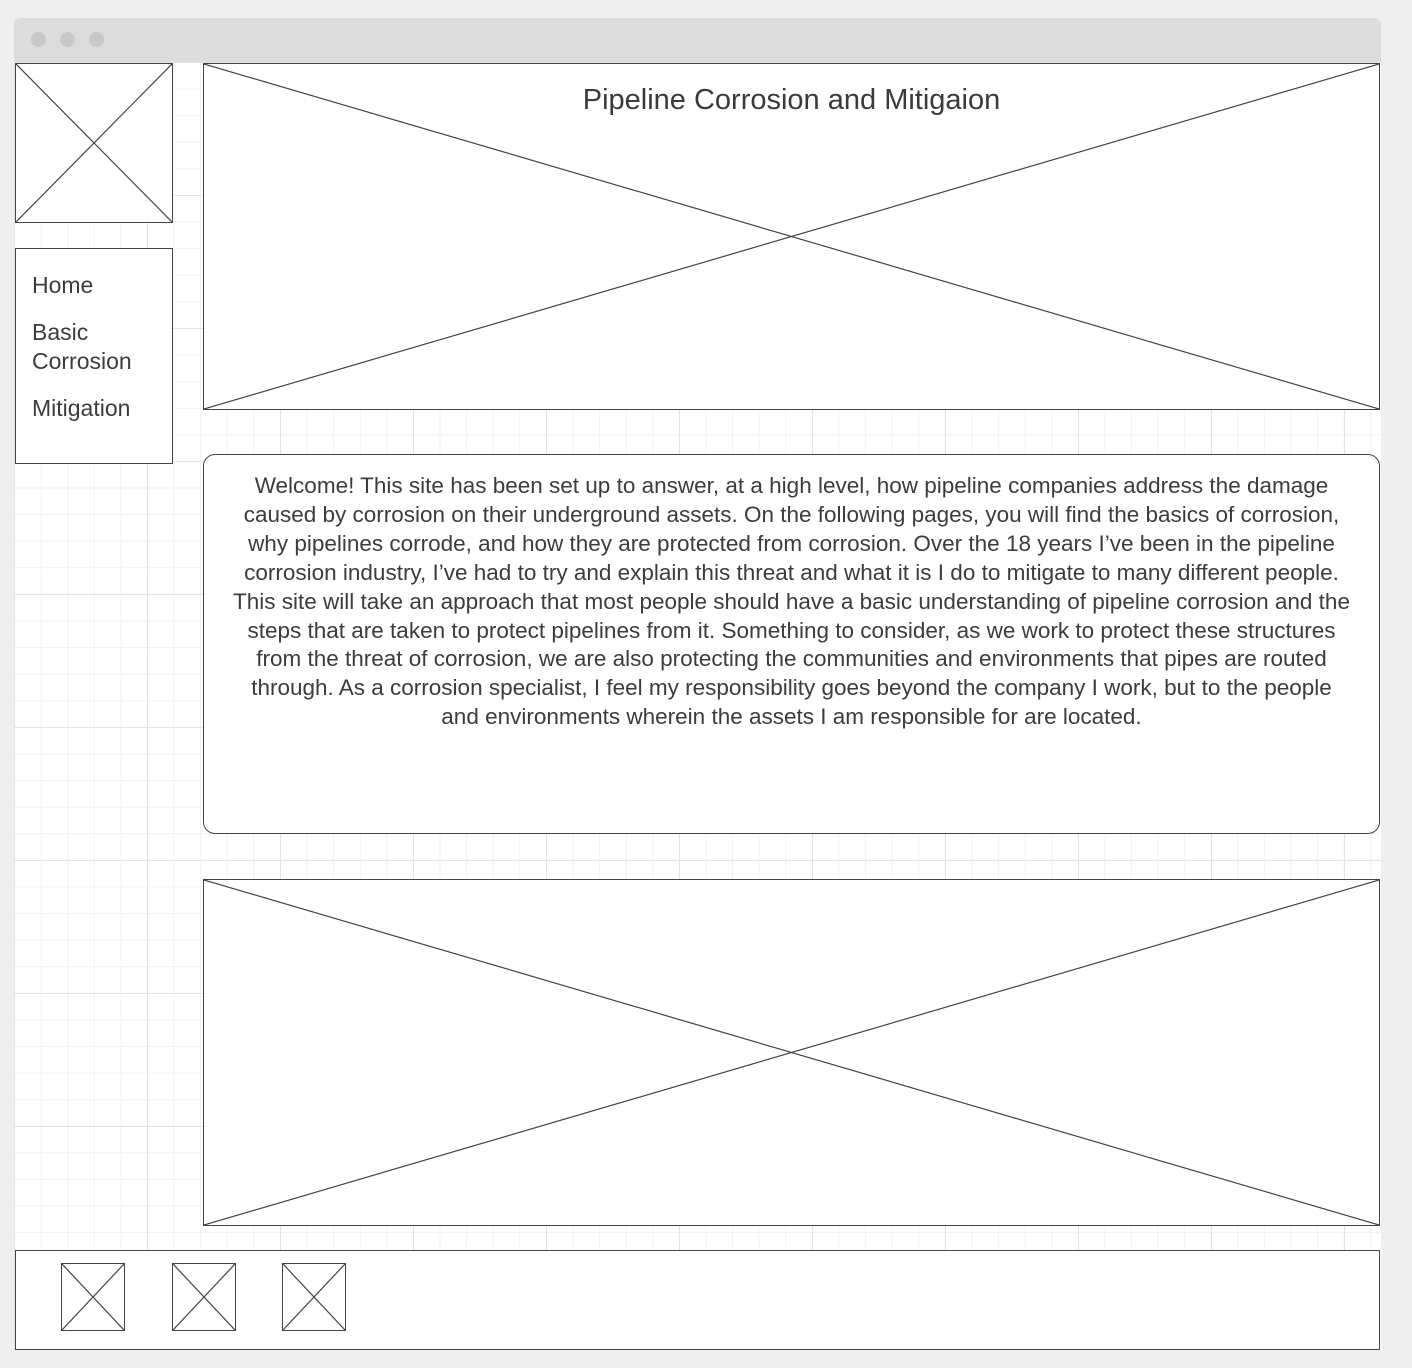 Image resolution: width=1412 pixels, height=1368 pixels. Describe the element at coordinates (67, 39) in the screenshot. I see `window-minimize-dot` at that location.